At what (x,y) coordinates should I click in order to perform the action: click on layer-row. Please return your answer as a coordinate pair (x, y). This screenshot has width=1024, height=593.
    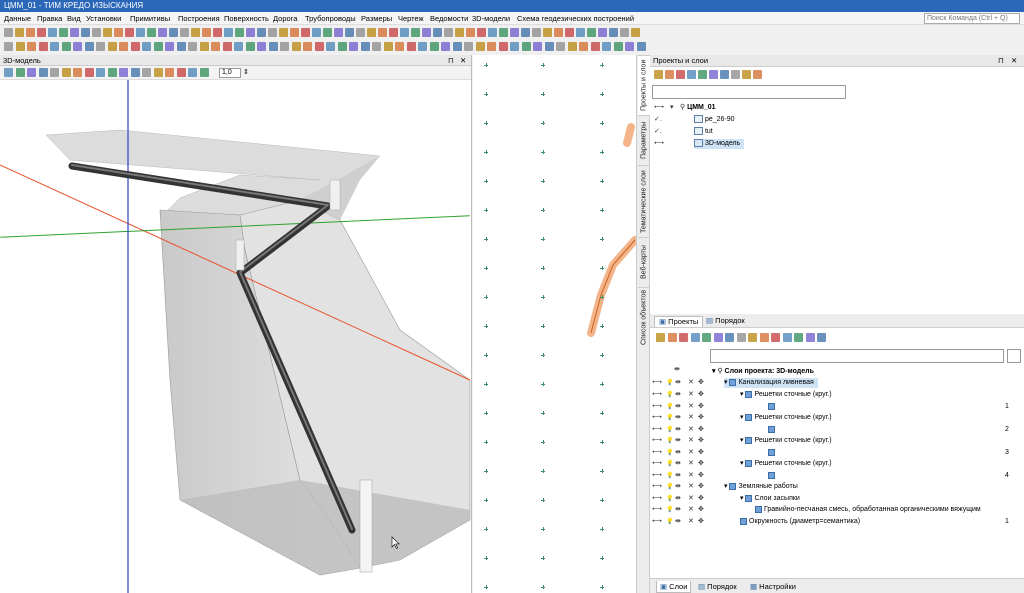
    Looking at the image, I should click on (772, 430).